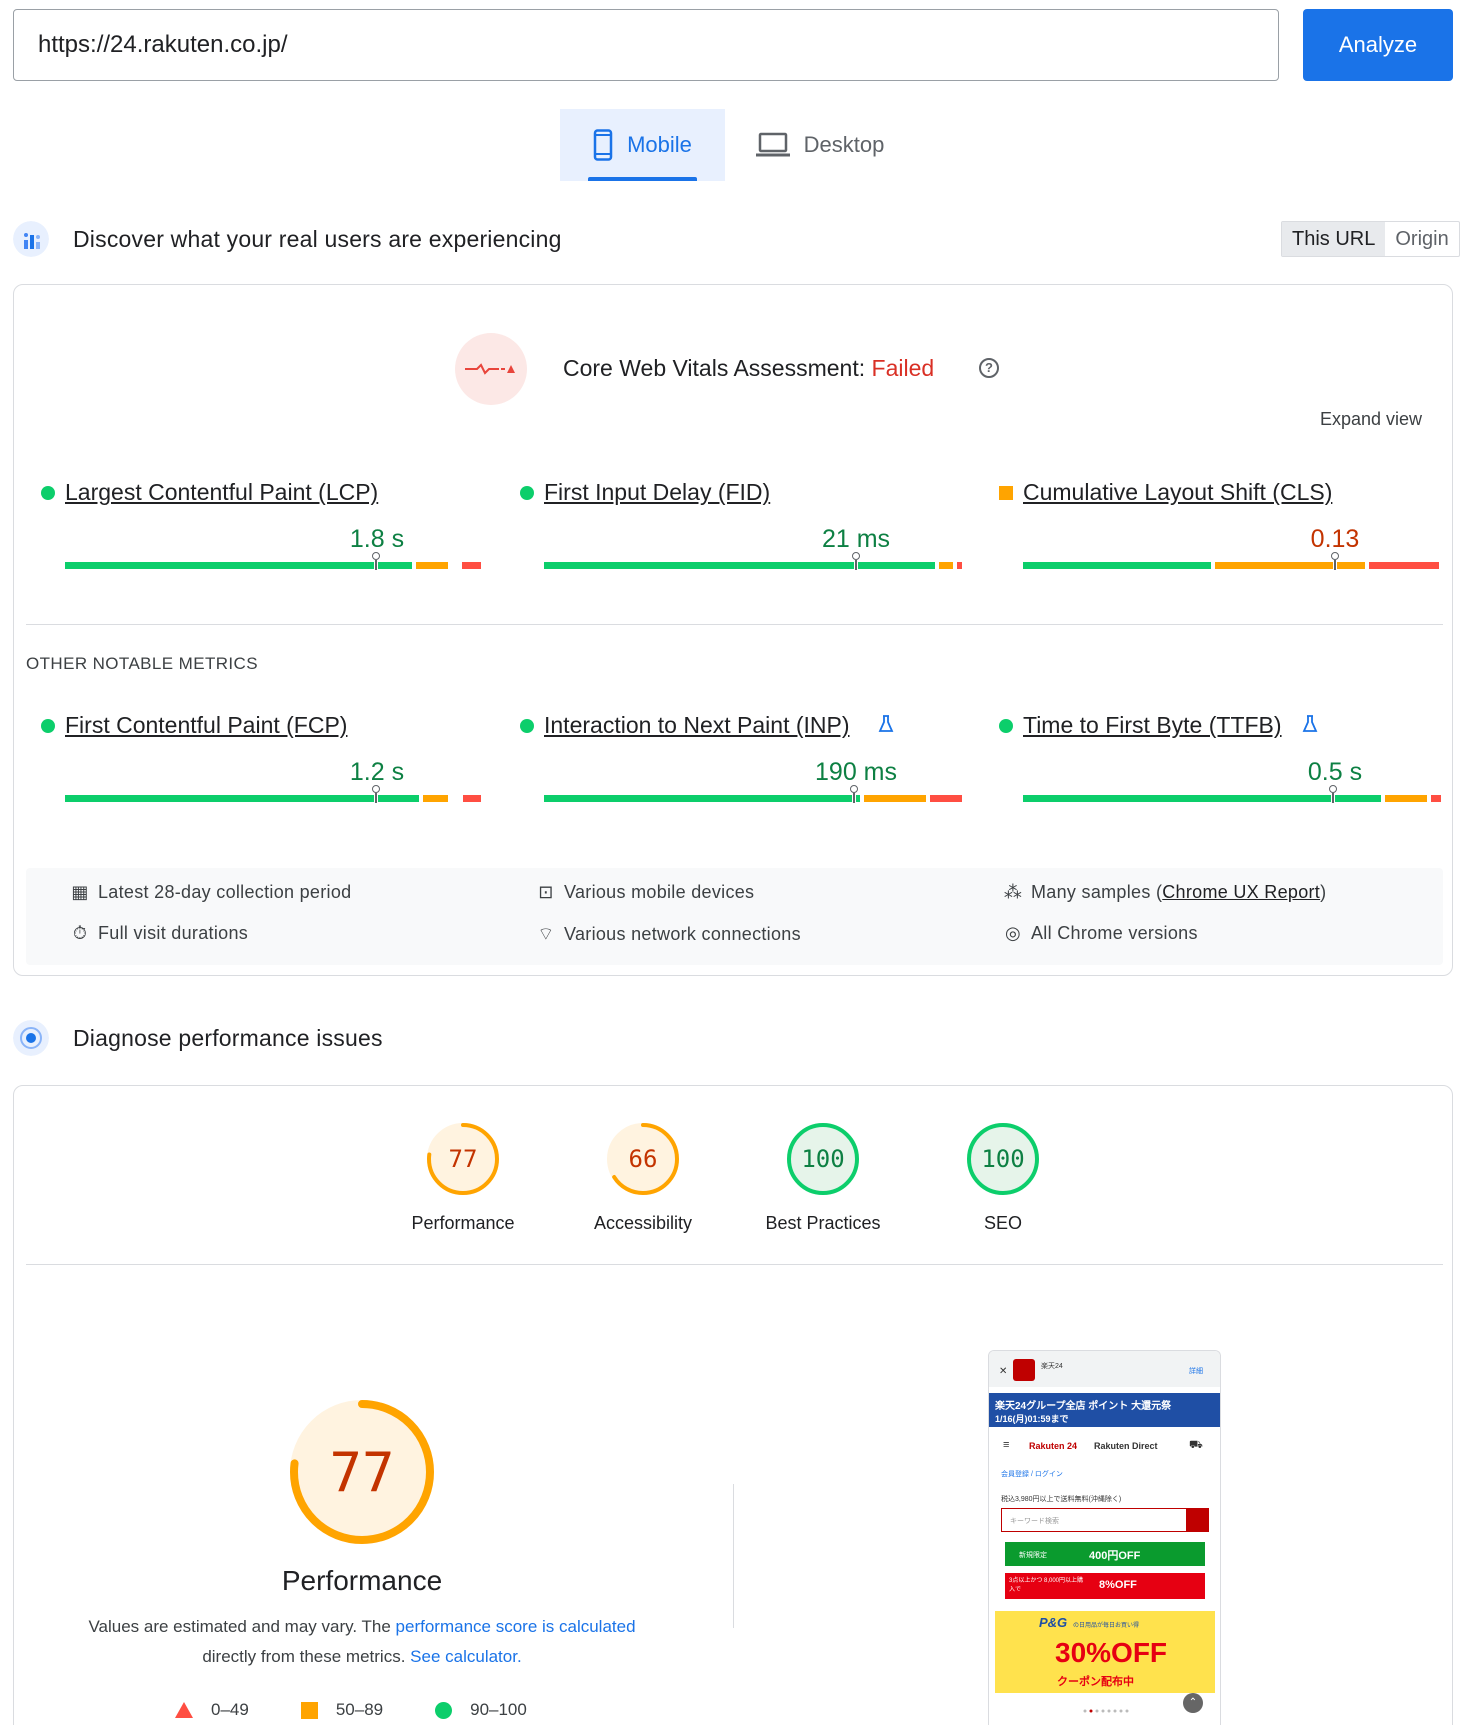 This screenshot has height=1725, width=1468. Describe the element at coordinates (1197, 1520) in the screenshot. I see `search-icon` at that location.